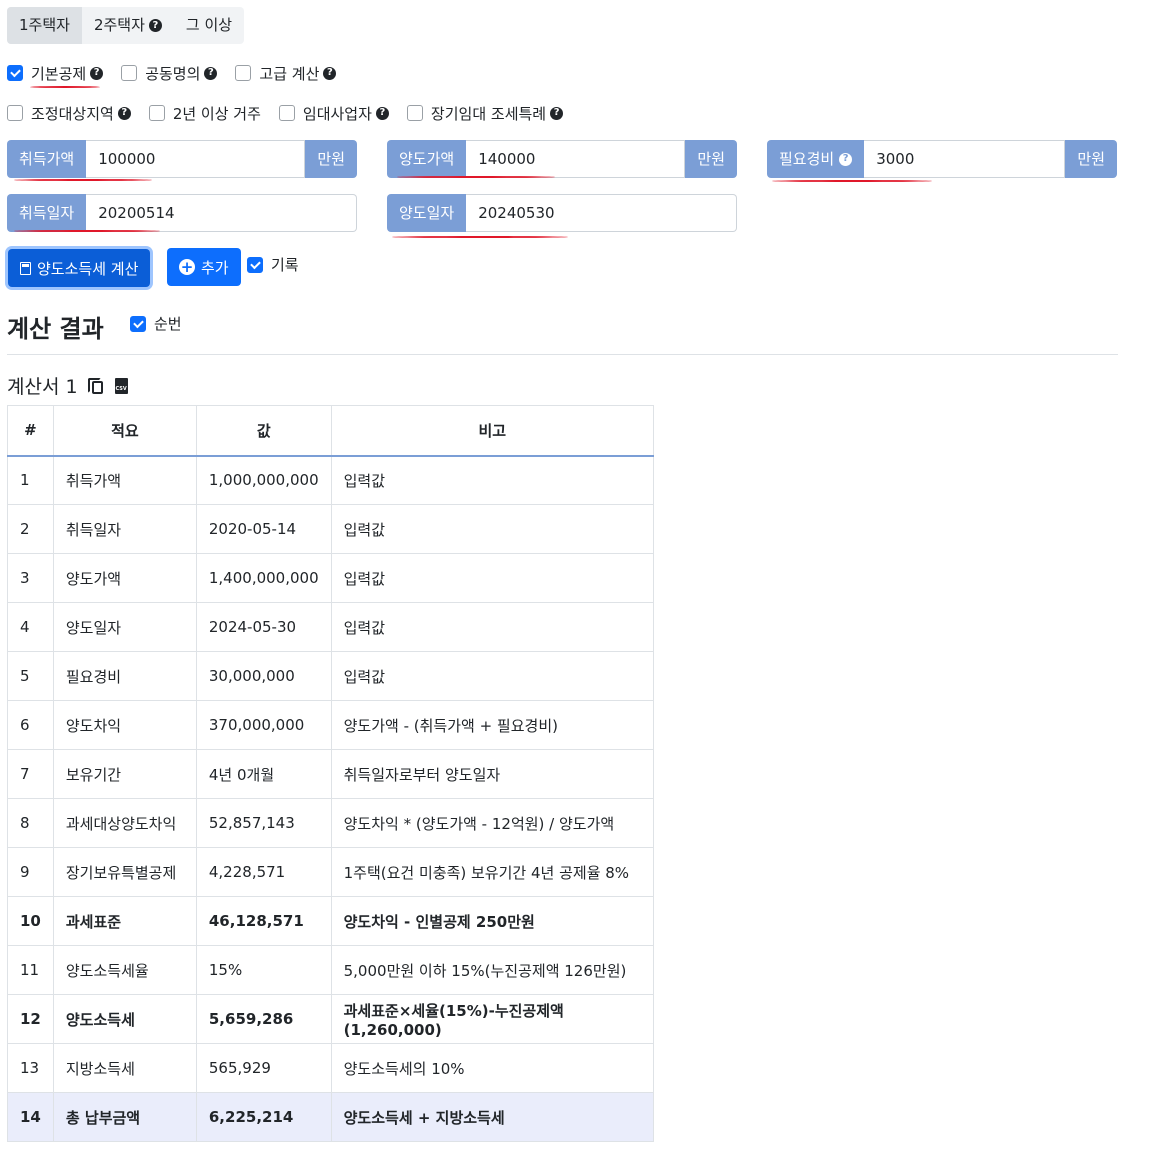 This screenshot has width=1149, height=1158. Describe the element at coordinates (25, 268) in the screenshot. I see `calculator-icon` at that location.